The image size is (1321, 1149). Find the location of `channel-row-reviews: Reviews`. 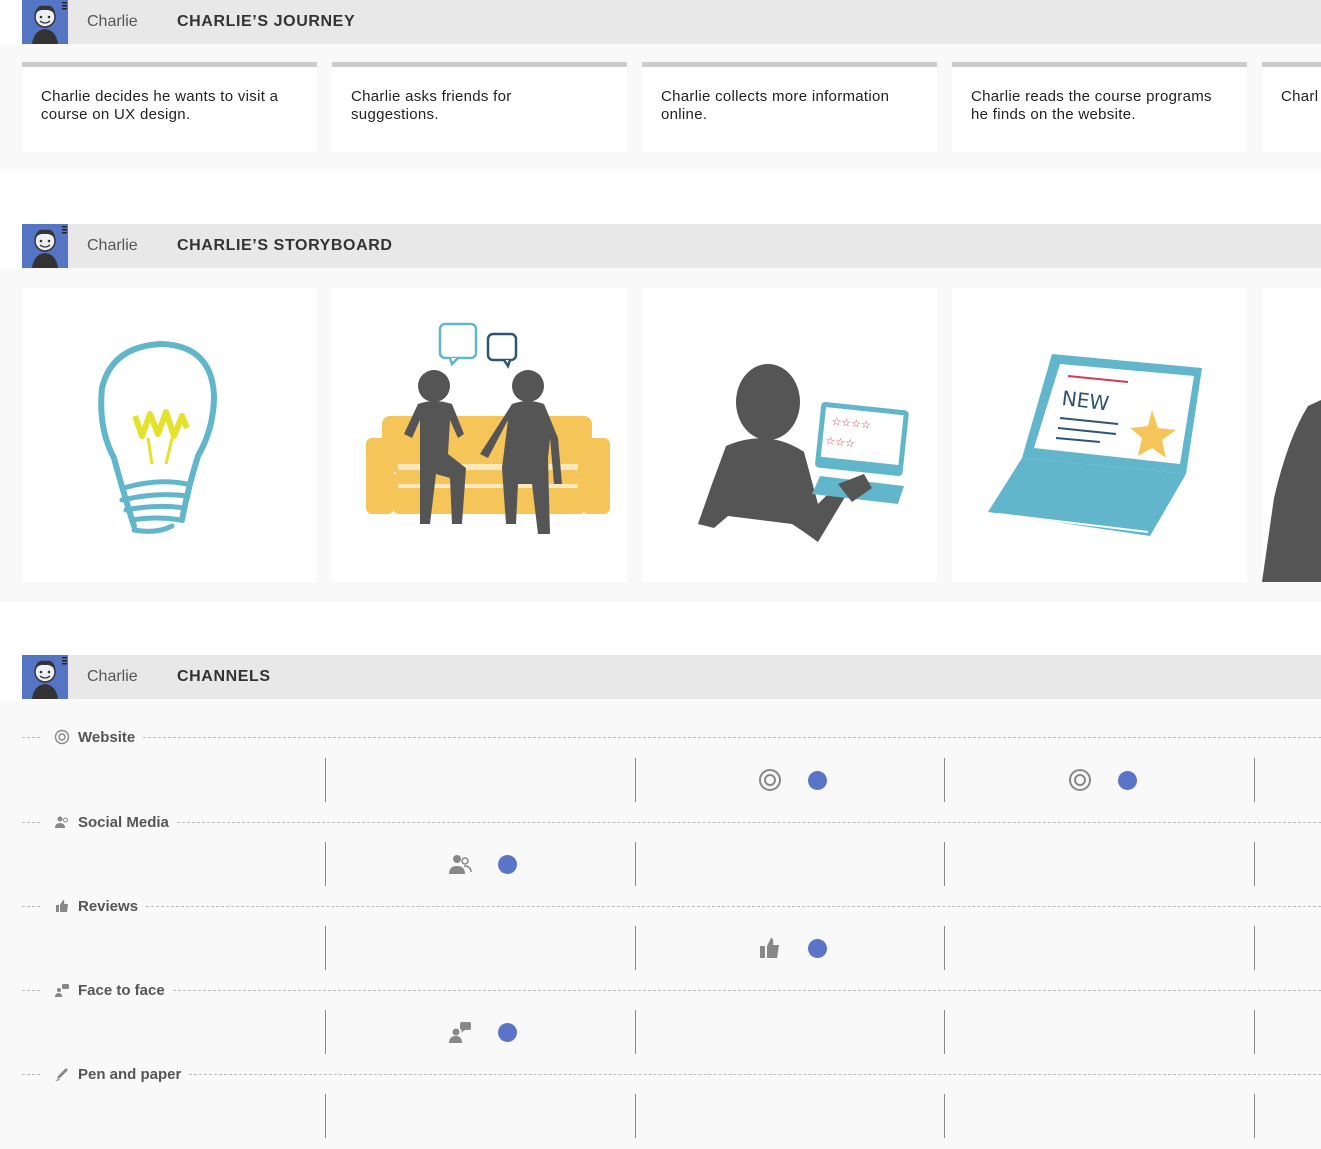

channel-row-reviews: Reviews is located at coordinates (671, 906).